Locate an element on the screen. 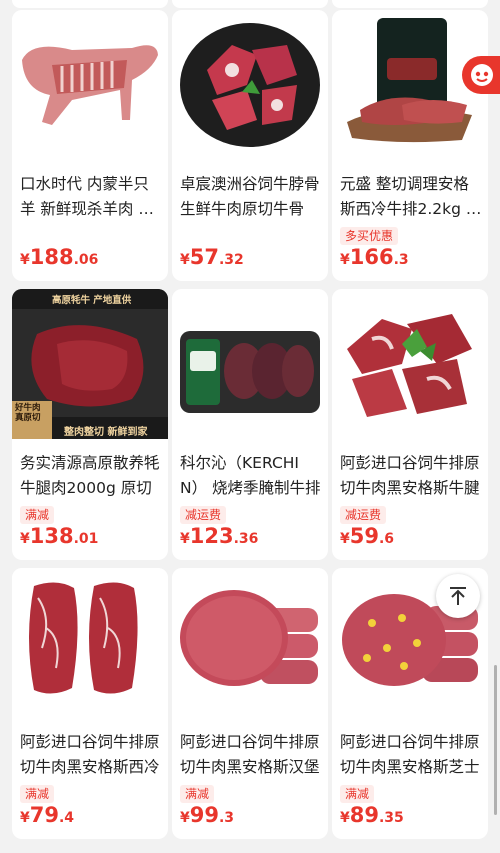 The image size is (500, 853). back-to-top-button is located at coordinates (458, 596).